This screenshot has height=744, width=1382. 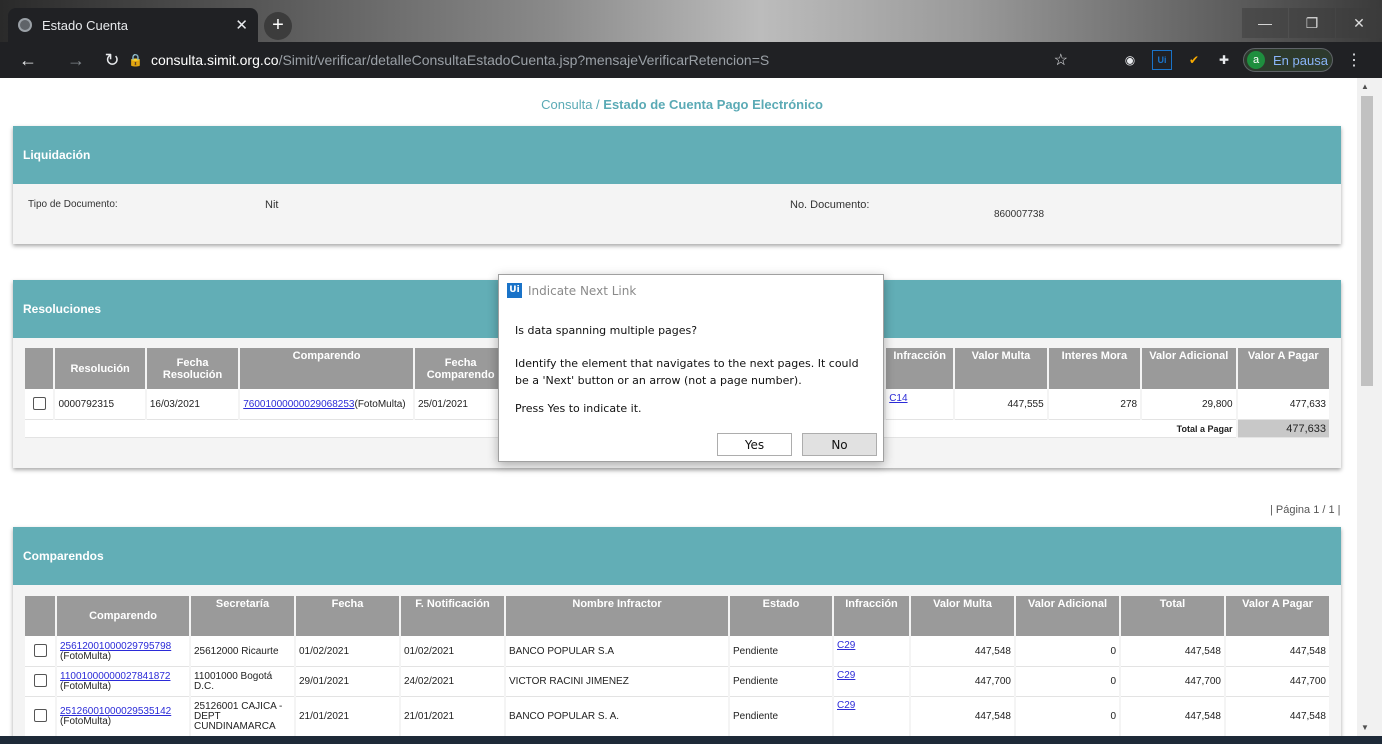 I want to click on restore-icon: ❐, so click(x=1312, y=23).